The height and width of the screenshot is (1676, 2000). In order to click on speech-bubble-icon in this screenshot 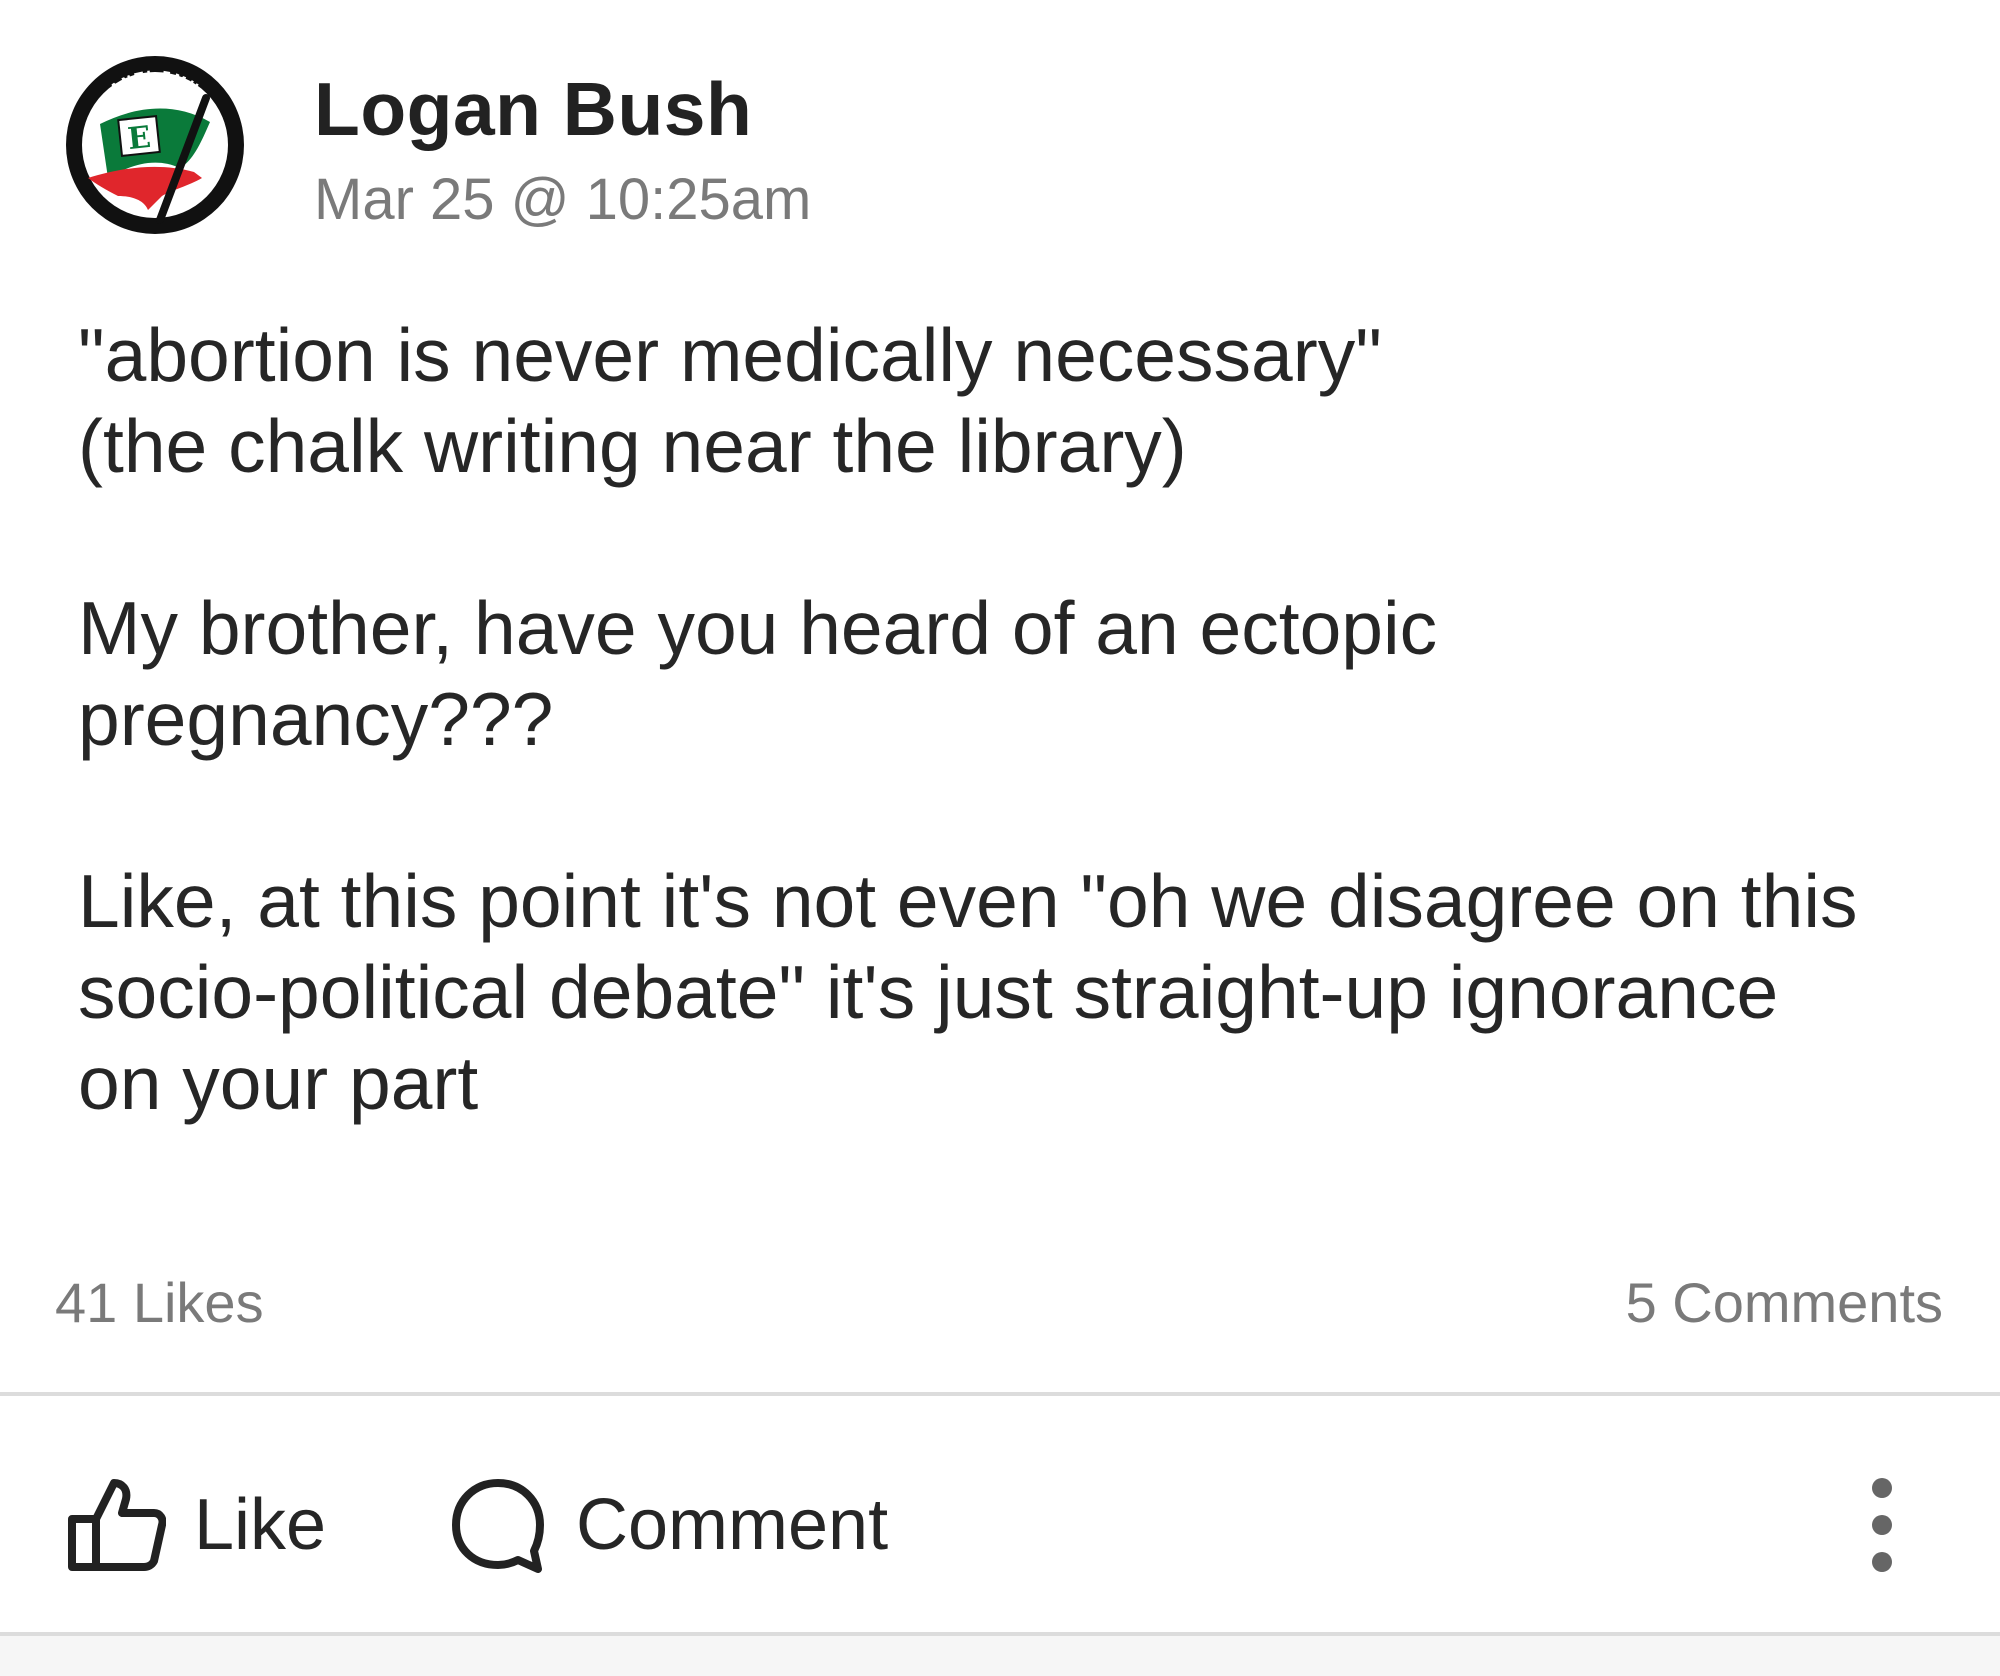, I will do `click(498, 1526)`.